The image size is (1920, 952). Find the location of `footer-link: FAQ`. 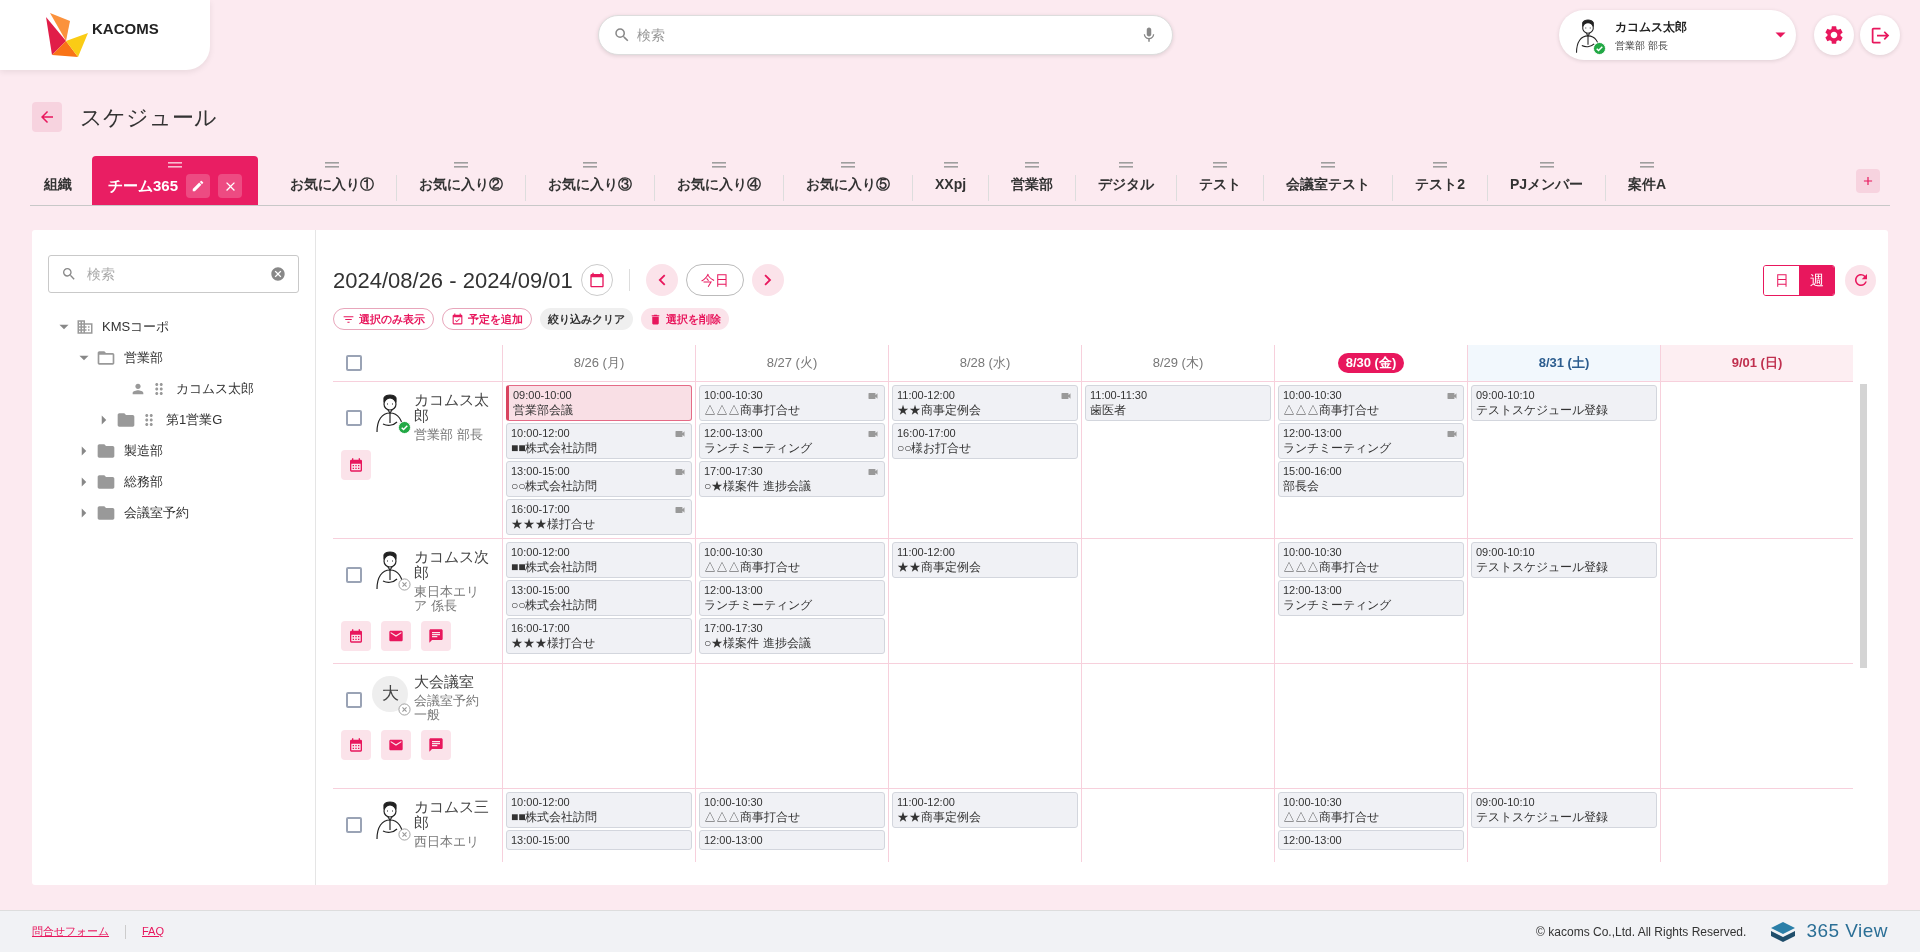

footer-link: FAQ is located at coordinates (153, 931).